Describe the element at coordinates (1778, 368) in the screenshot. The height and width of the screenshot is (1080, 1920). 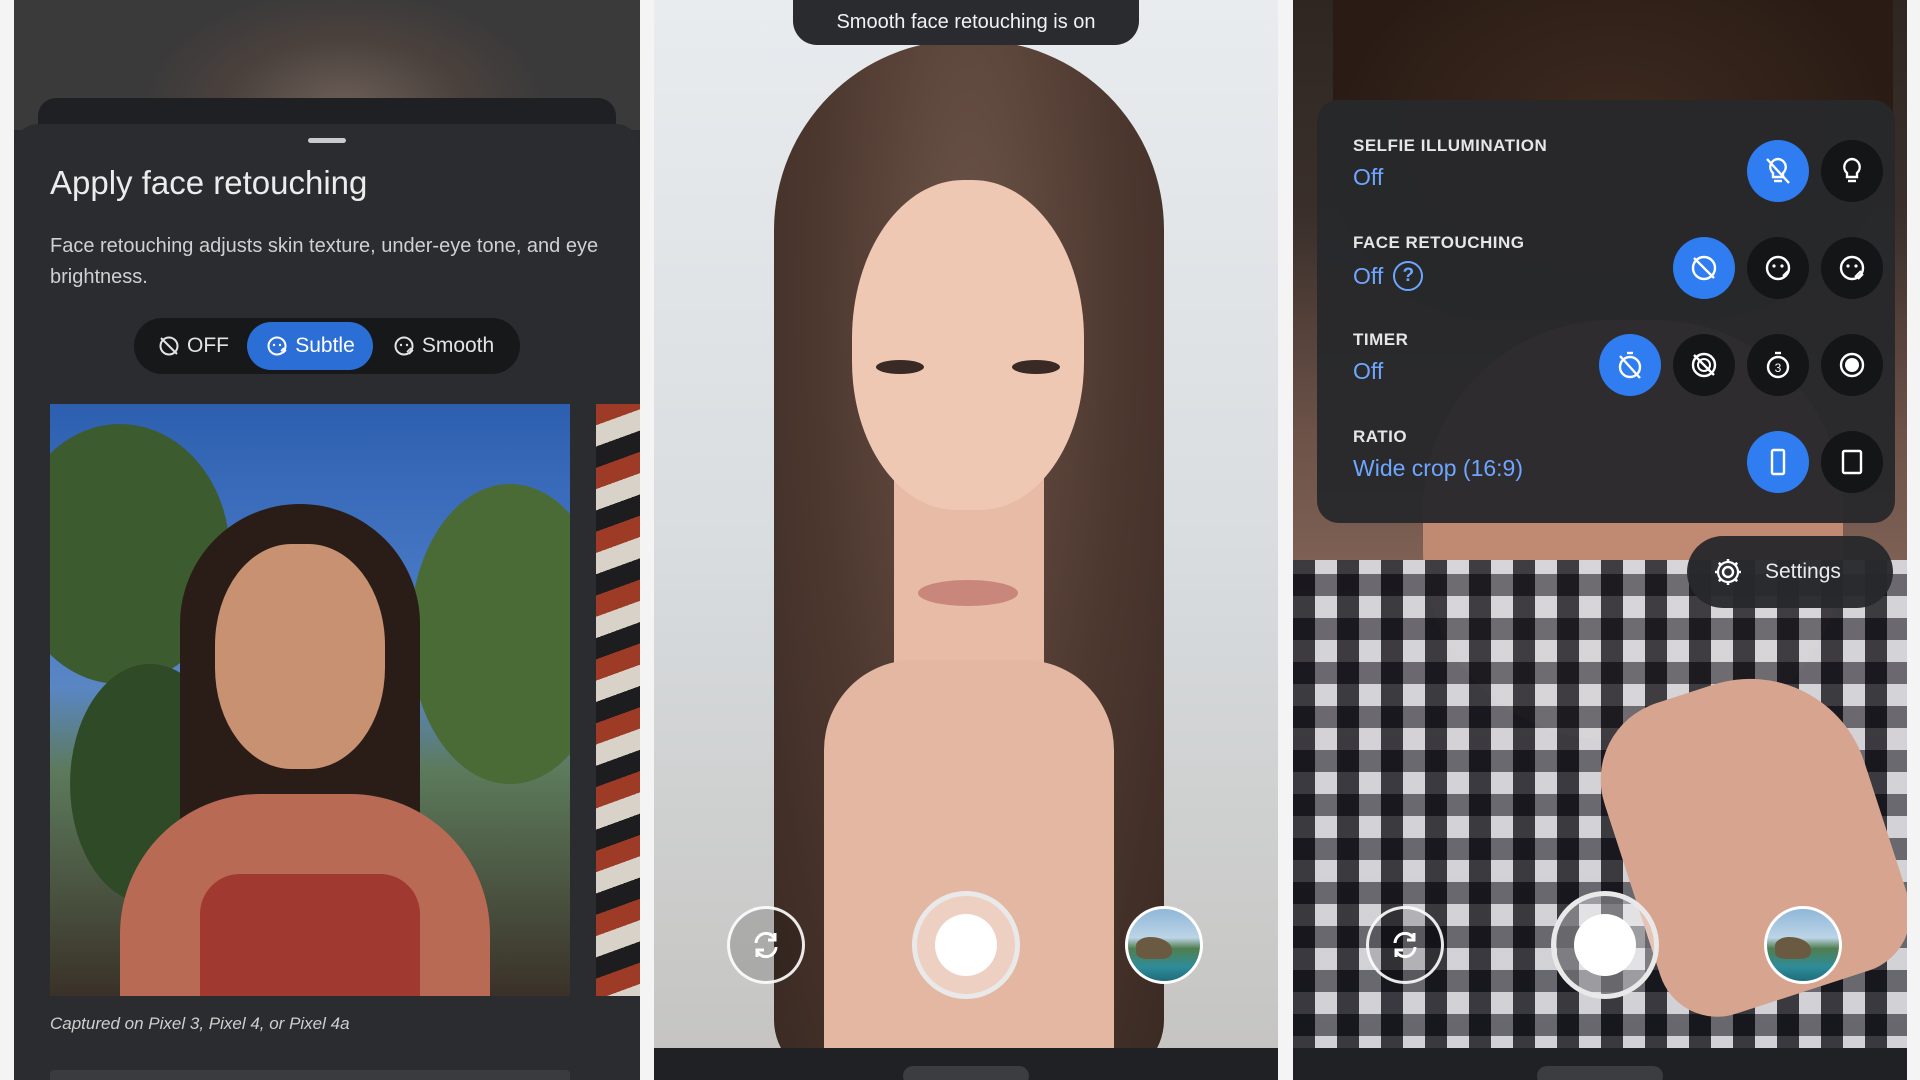
I see `svg-text: 3` at that location.